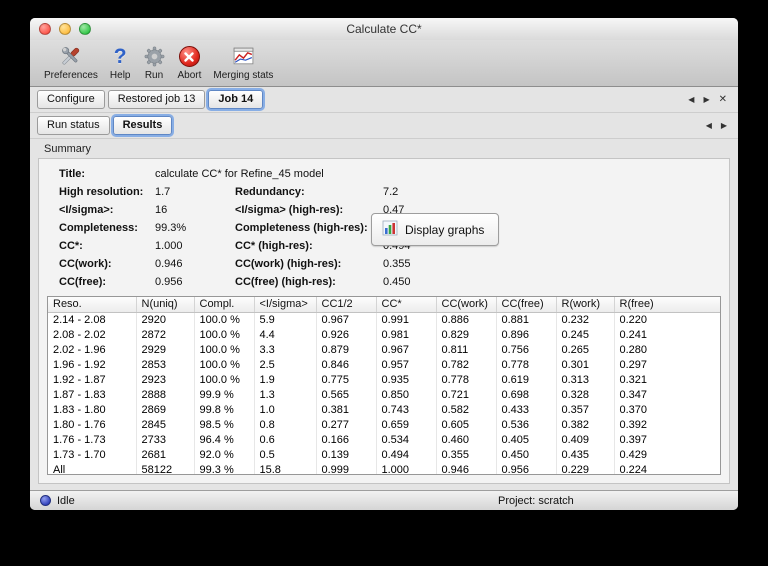 The image size is (768, 566). What do you see at coordinates (120, 75) in the screenshot?
I see `toolbar-item-label: Help` at bounding box center [120, 75].